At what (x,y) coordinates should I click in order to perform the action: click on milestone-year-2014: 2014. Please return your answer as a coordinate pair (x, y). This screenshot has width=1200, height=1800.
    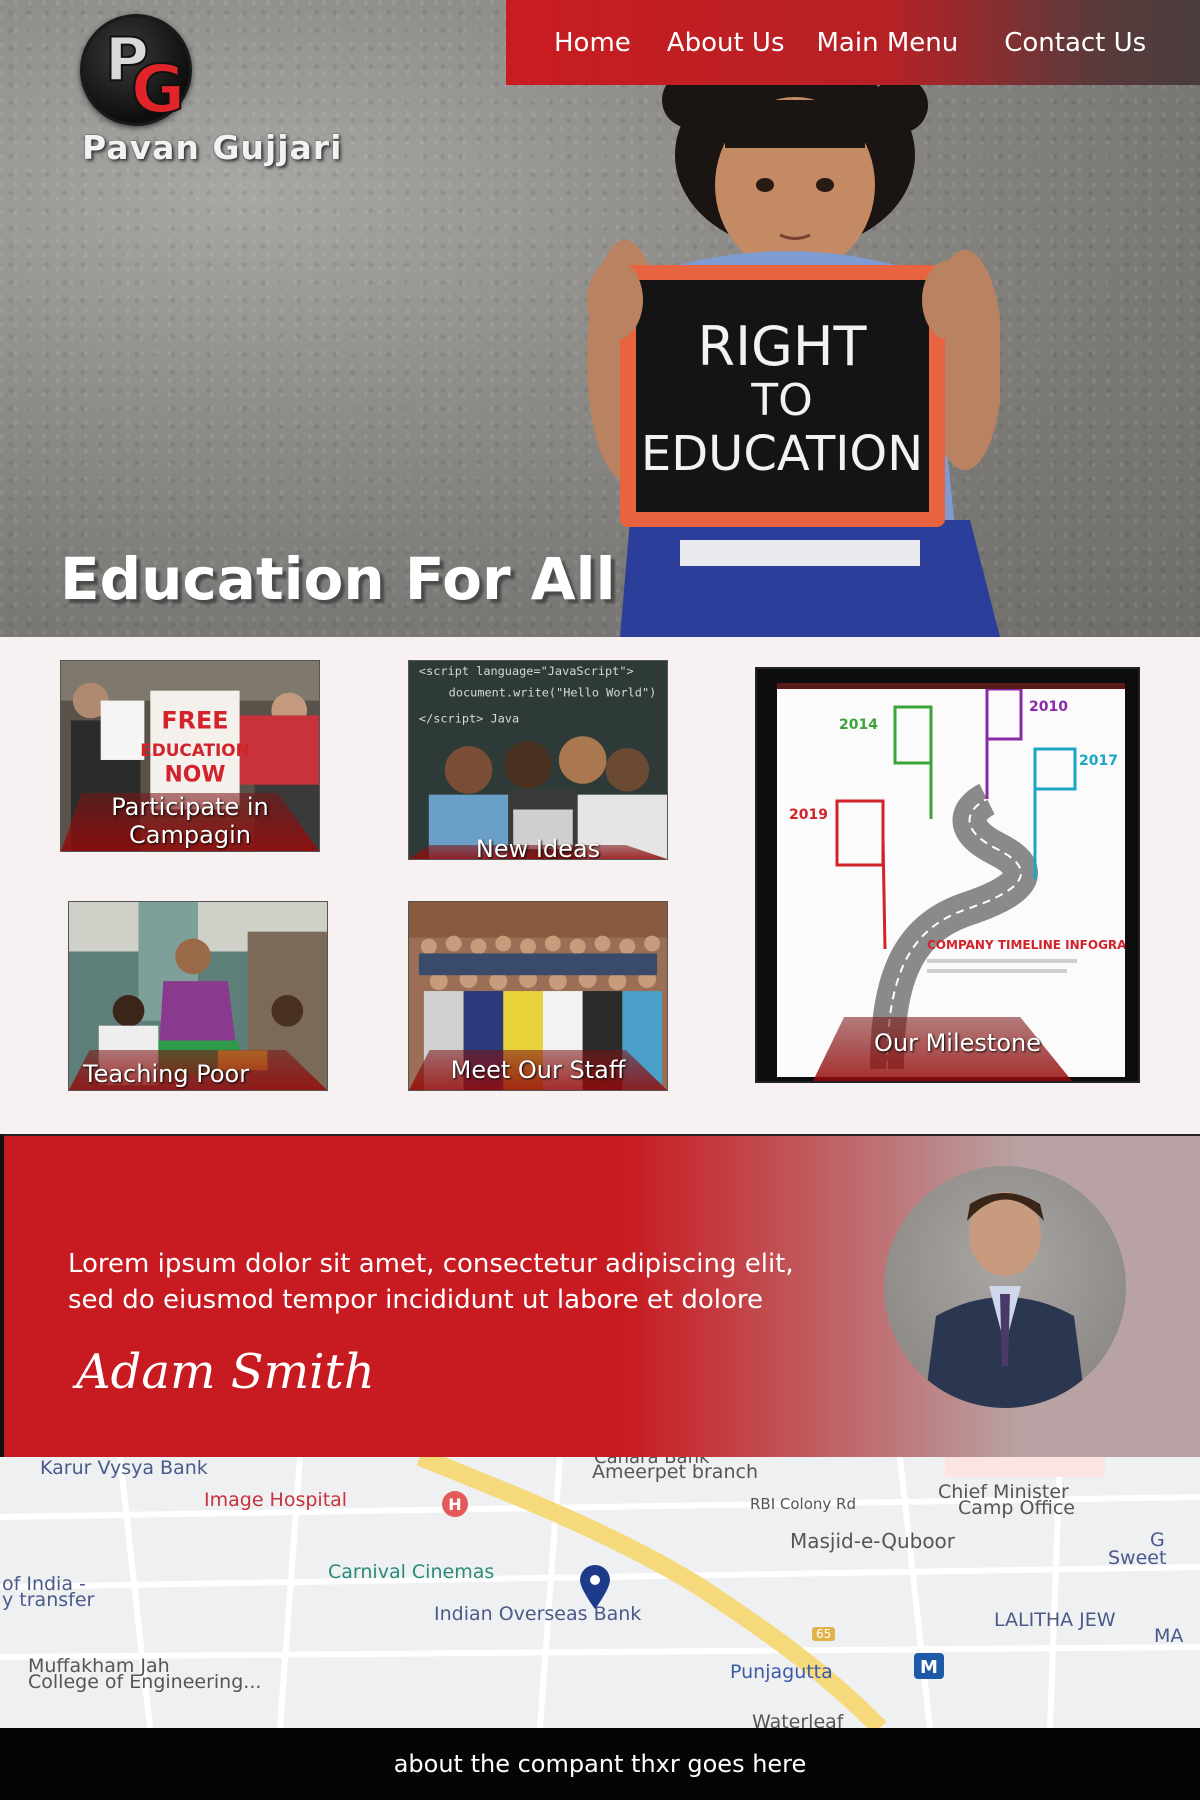
    Looking at the image, I should click on (858, 725).